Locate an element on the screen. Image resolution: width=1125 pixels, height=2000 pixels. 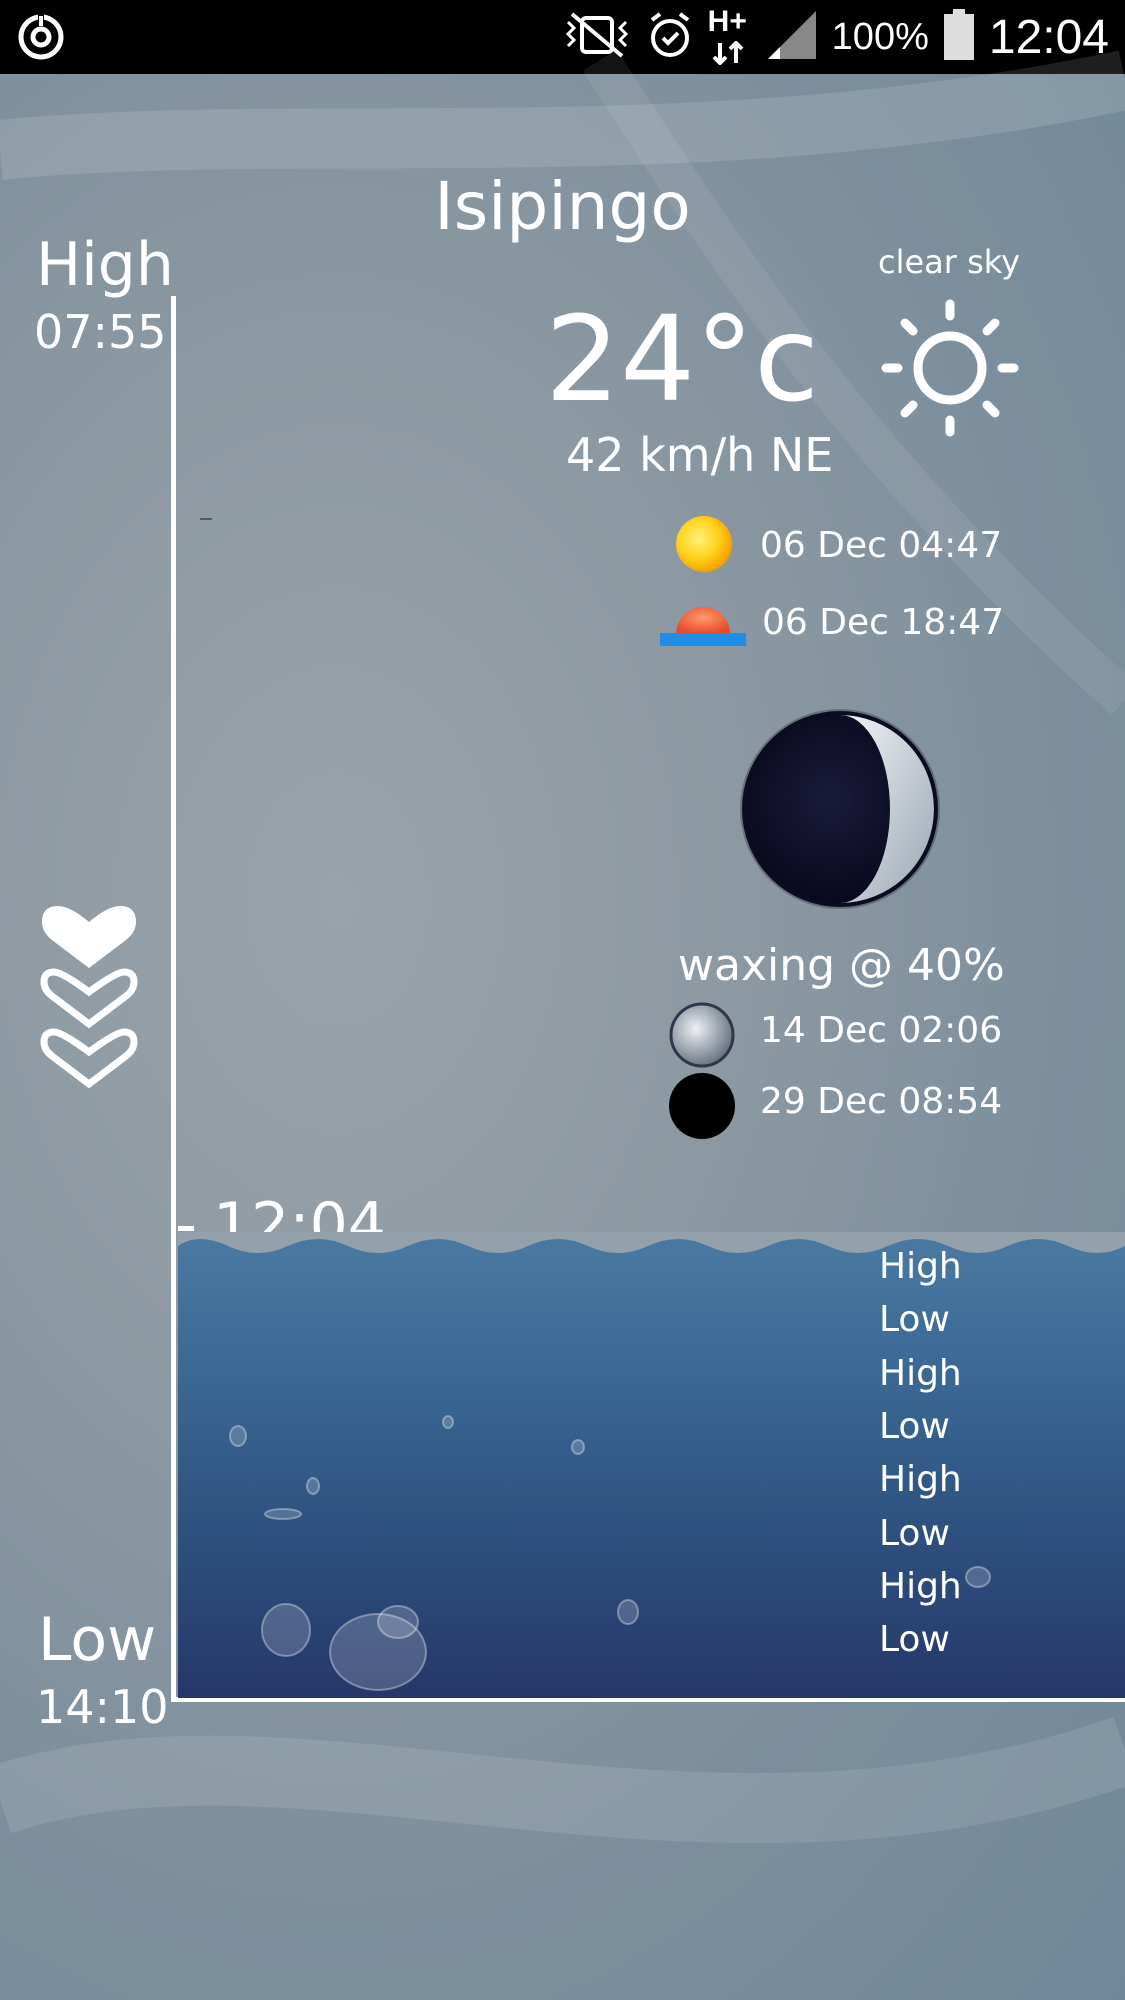
sunrise-icon is located at coordinates (704, 546).